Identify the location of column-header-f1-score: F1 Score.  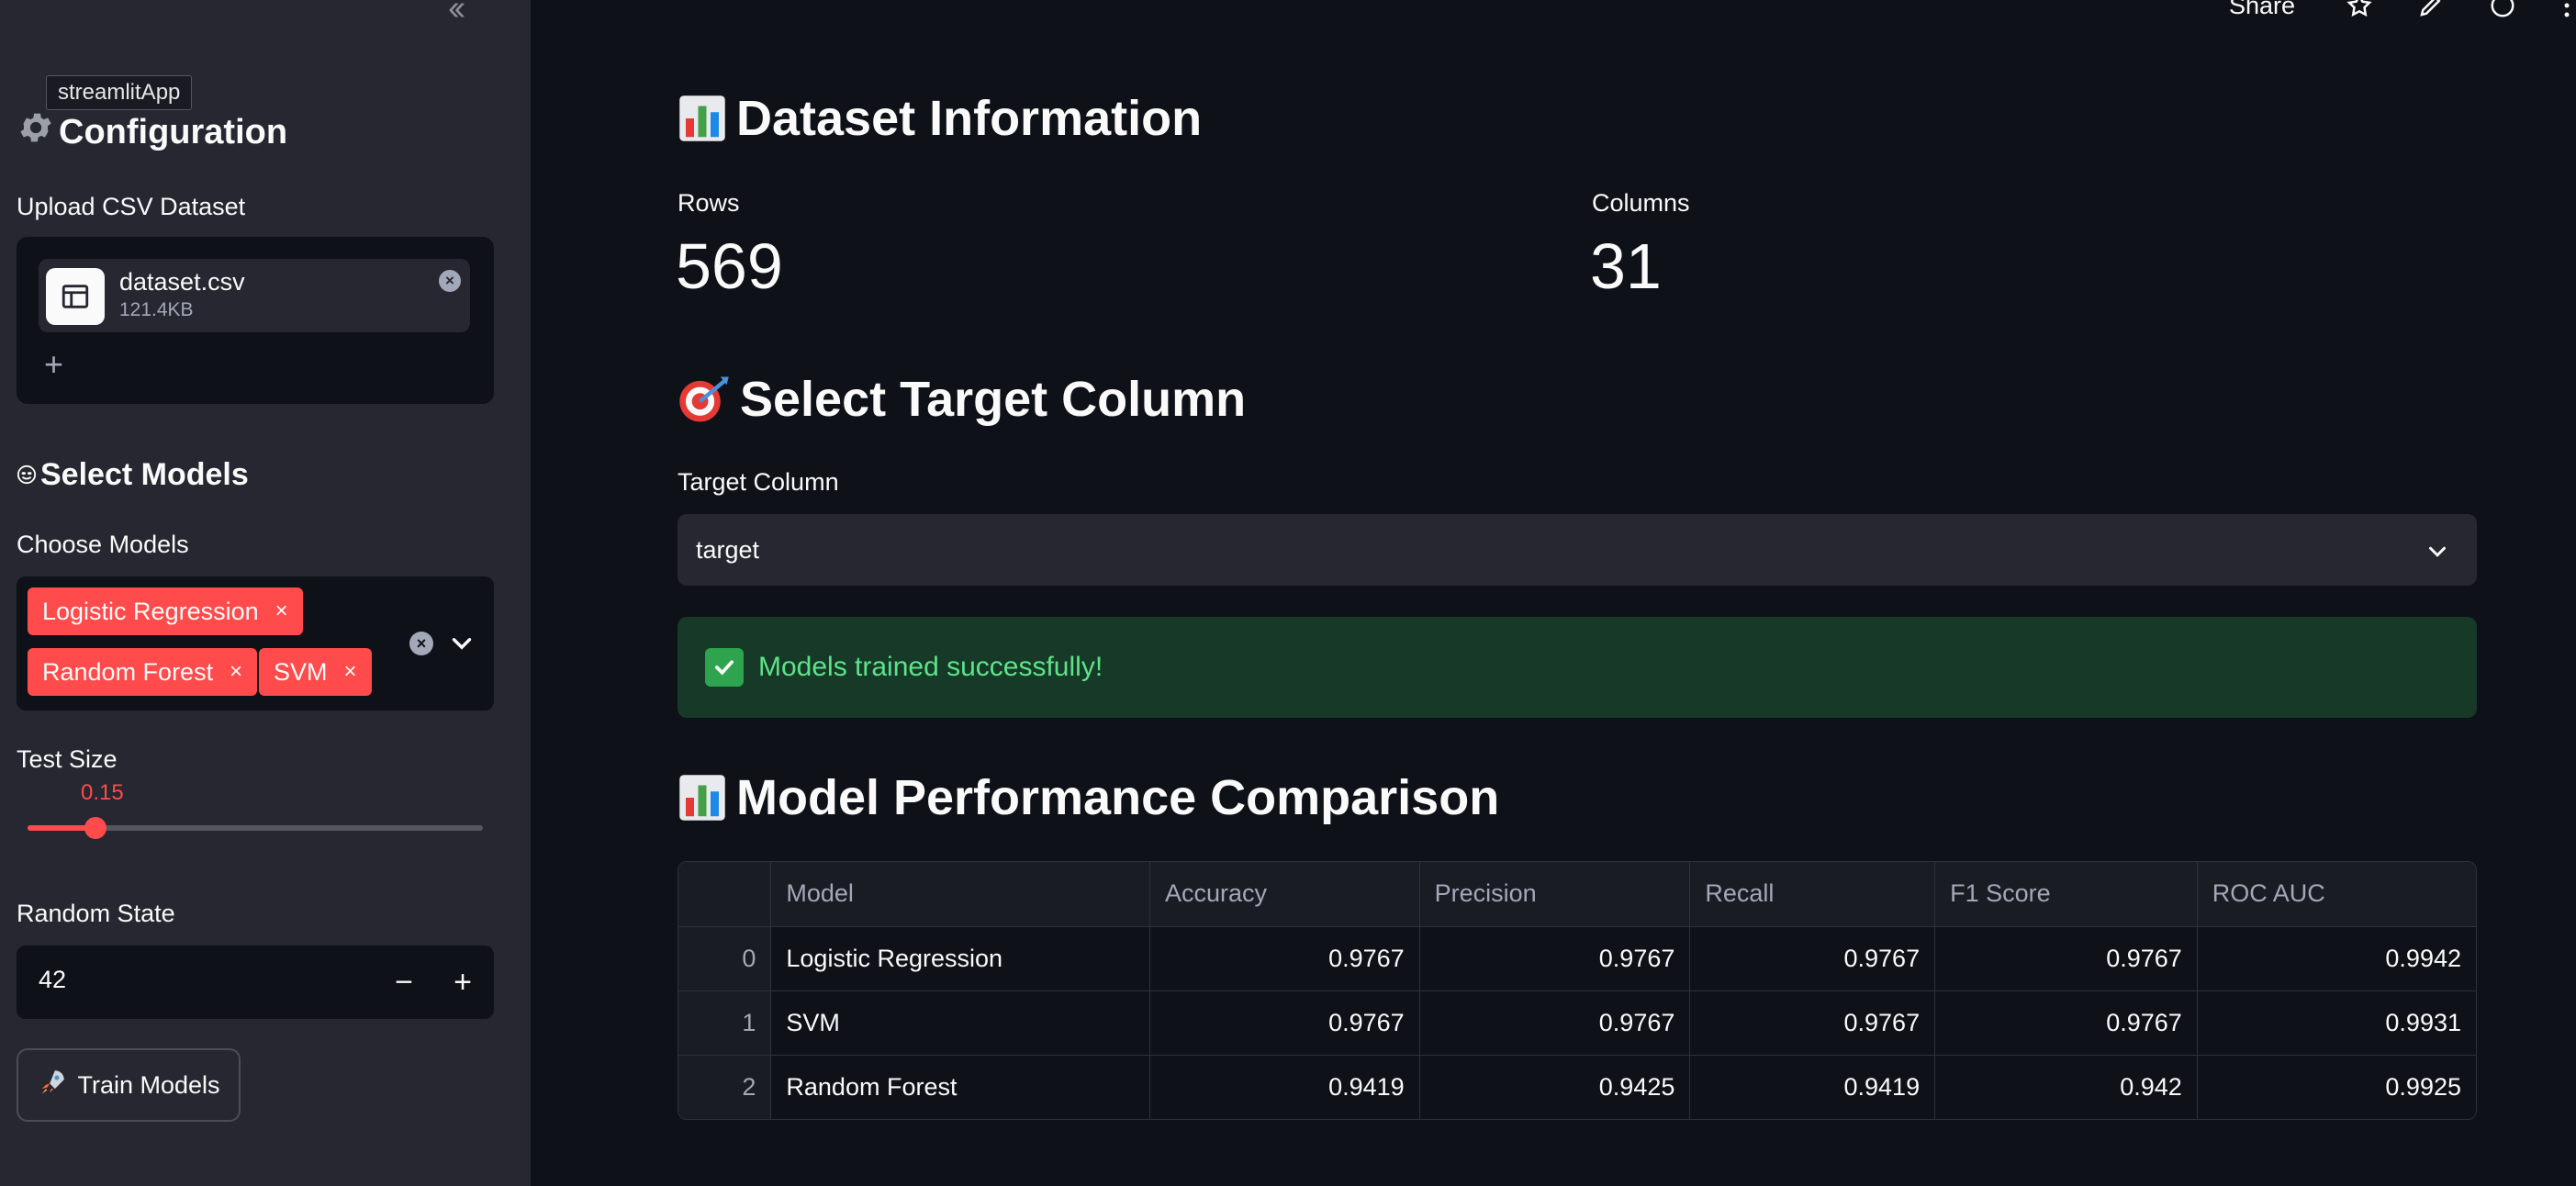
(2066, 895).